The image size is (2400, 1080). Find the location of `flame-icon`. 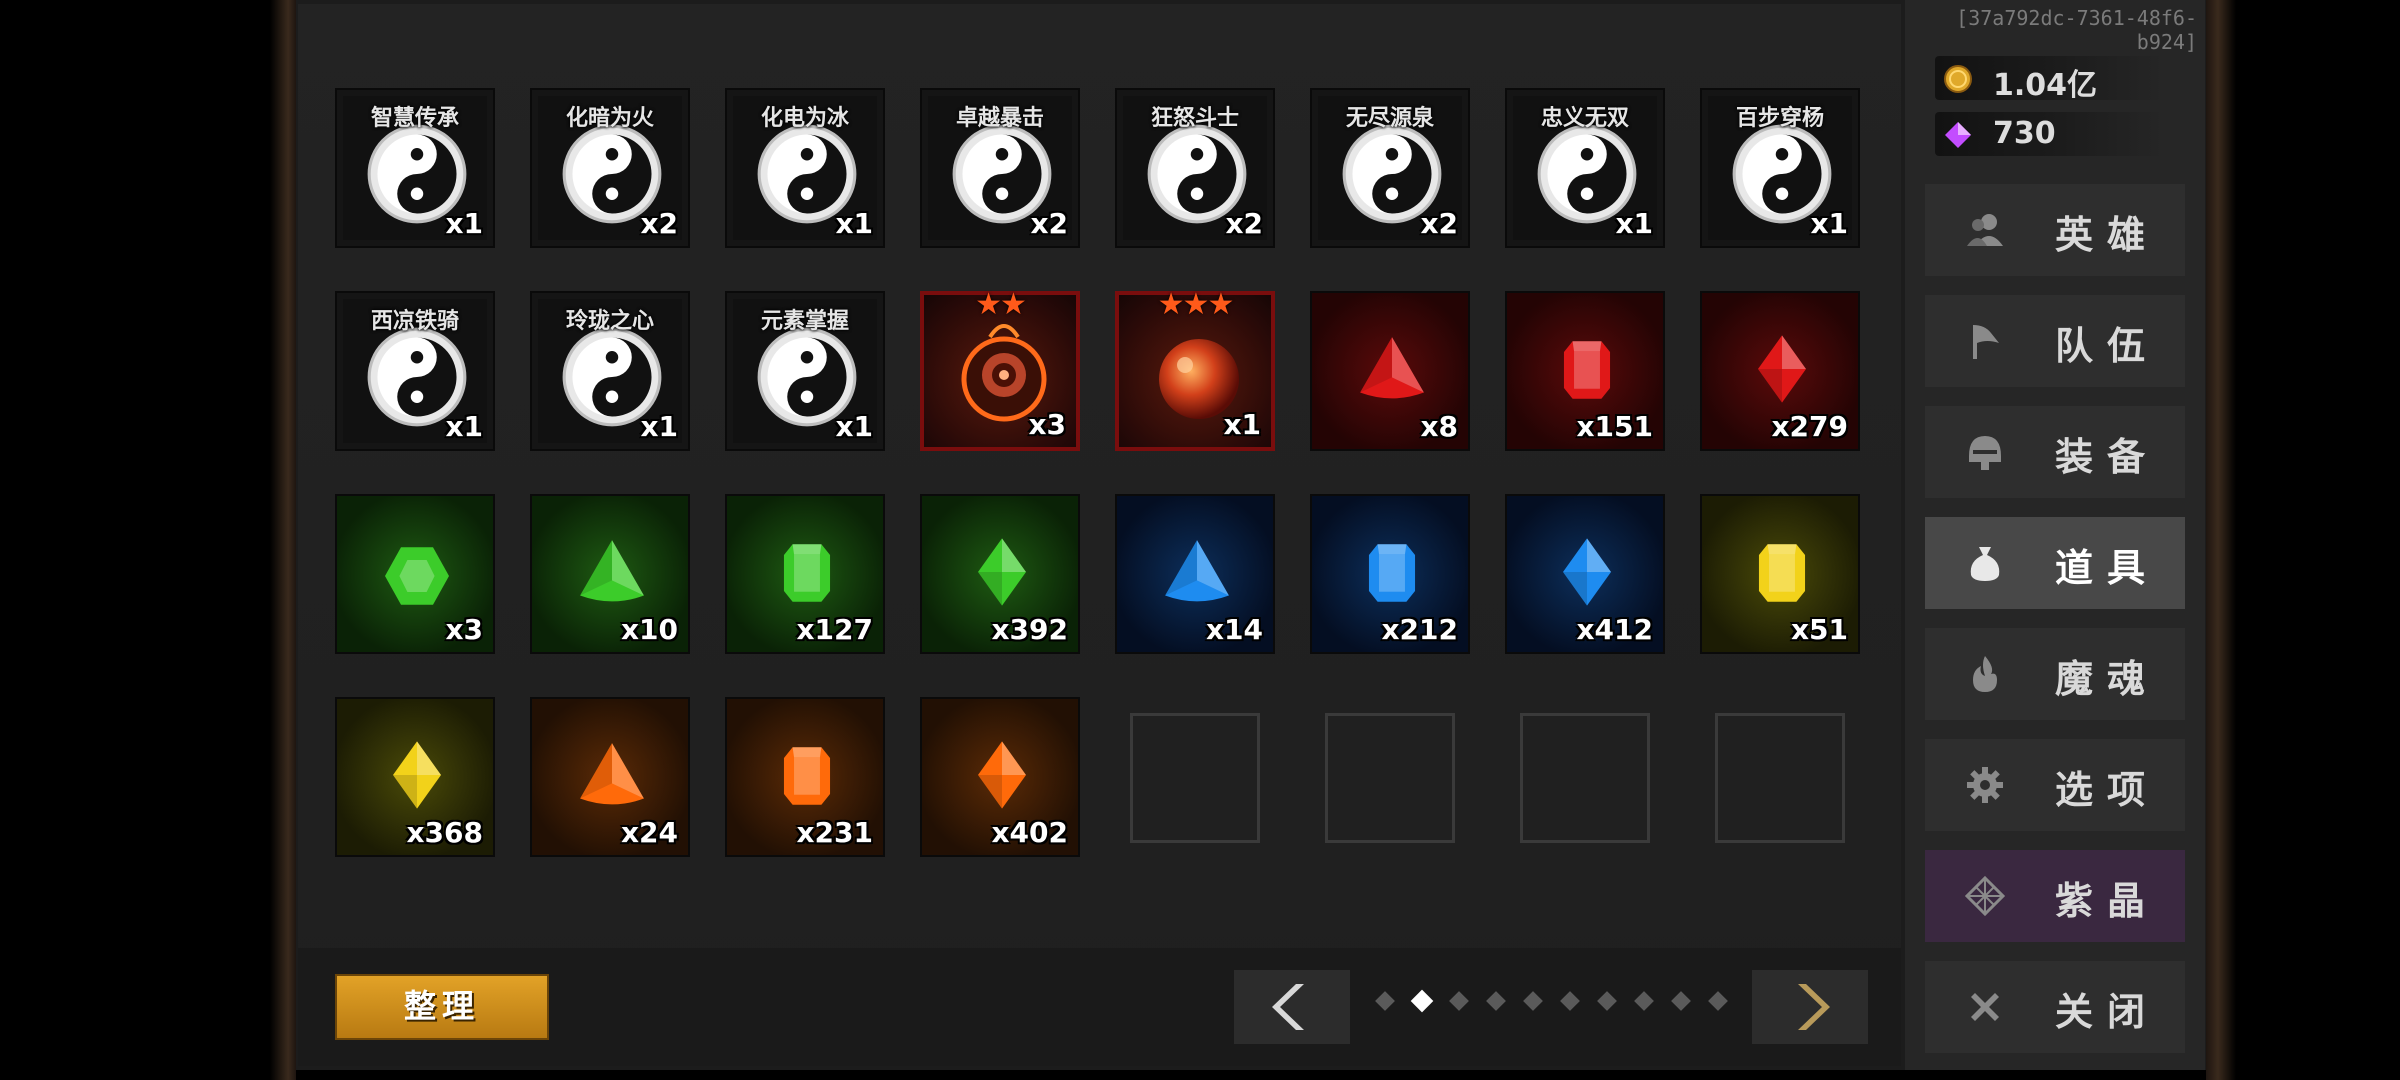

flame-icon is located at coordinates (1985, 674).